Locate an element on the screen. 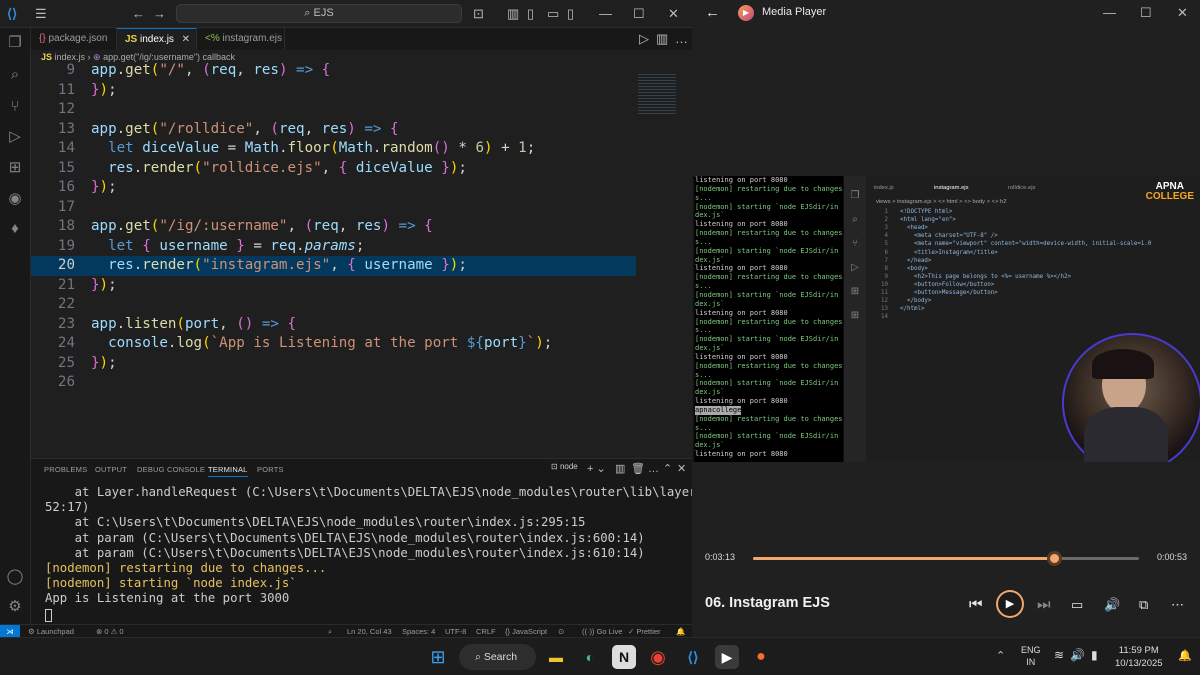 The width and height of the screenshot is (1200, 675). clock: 11:59 PM 10/13/2025 is located at coordinates (1139, 657).